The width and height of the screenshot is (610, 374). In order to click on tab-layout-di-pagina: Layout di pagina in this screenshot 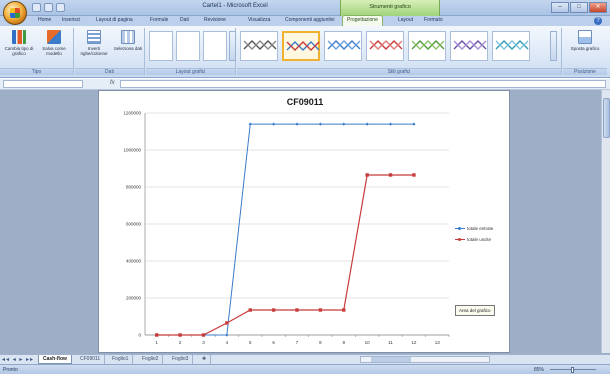, I will do `click(114, 20)`.